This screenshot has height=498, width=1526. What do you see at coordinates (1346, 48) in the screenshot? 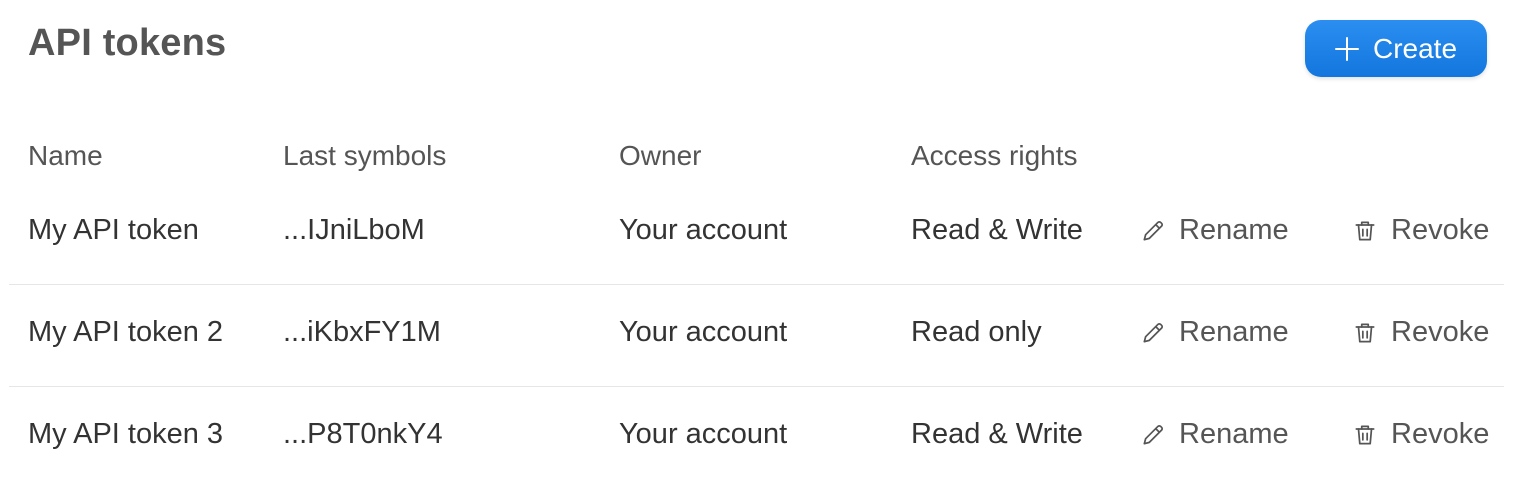
I see `plus-icon` at bounding box center [1346, 48].